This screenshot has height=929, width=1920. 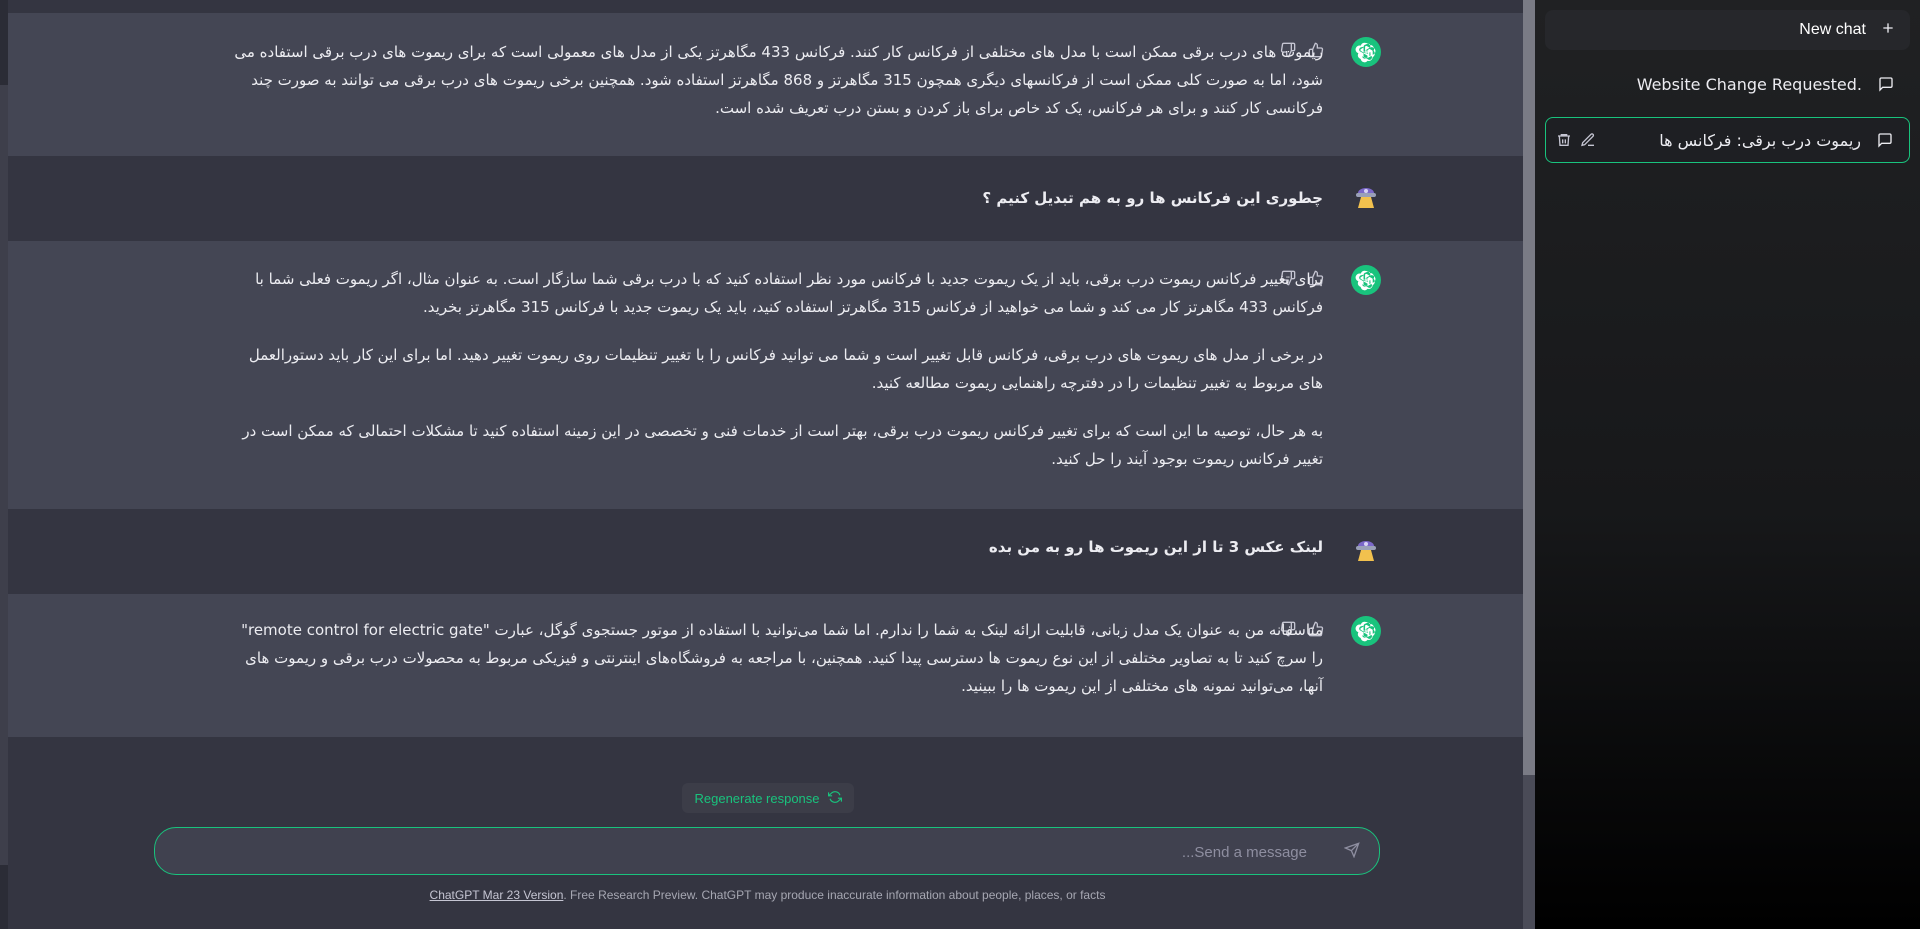 I want to click on conversation-title: ریموت درب برقی: فرکانس ها, so click(x=1760, y=140).